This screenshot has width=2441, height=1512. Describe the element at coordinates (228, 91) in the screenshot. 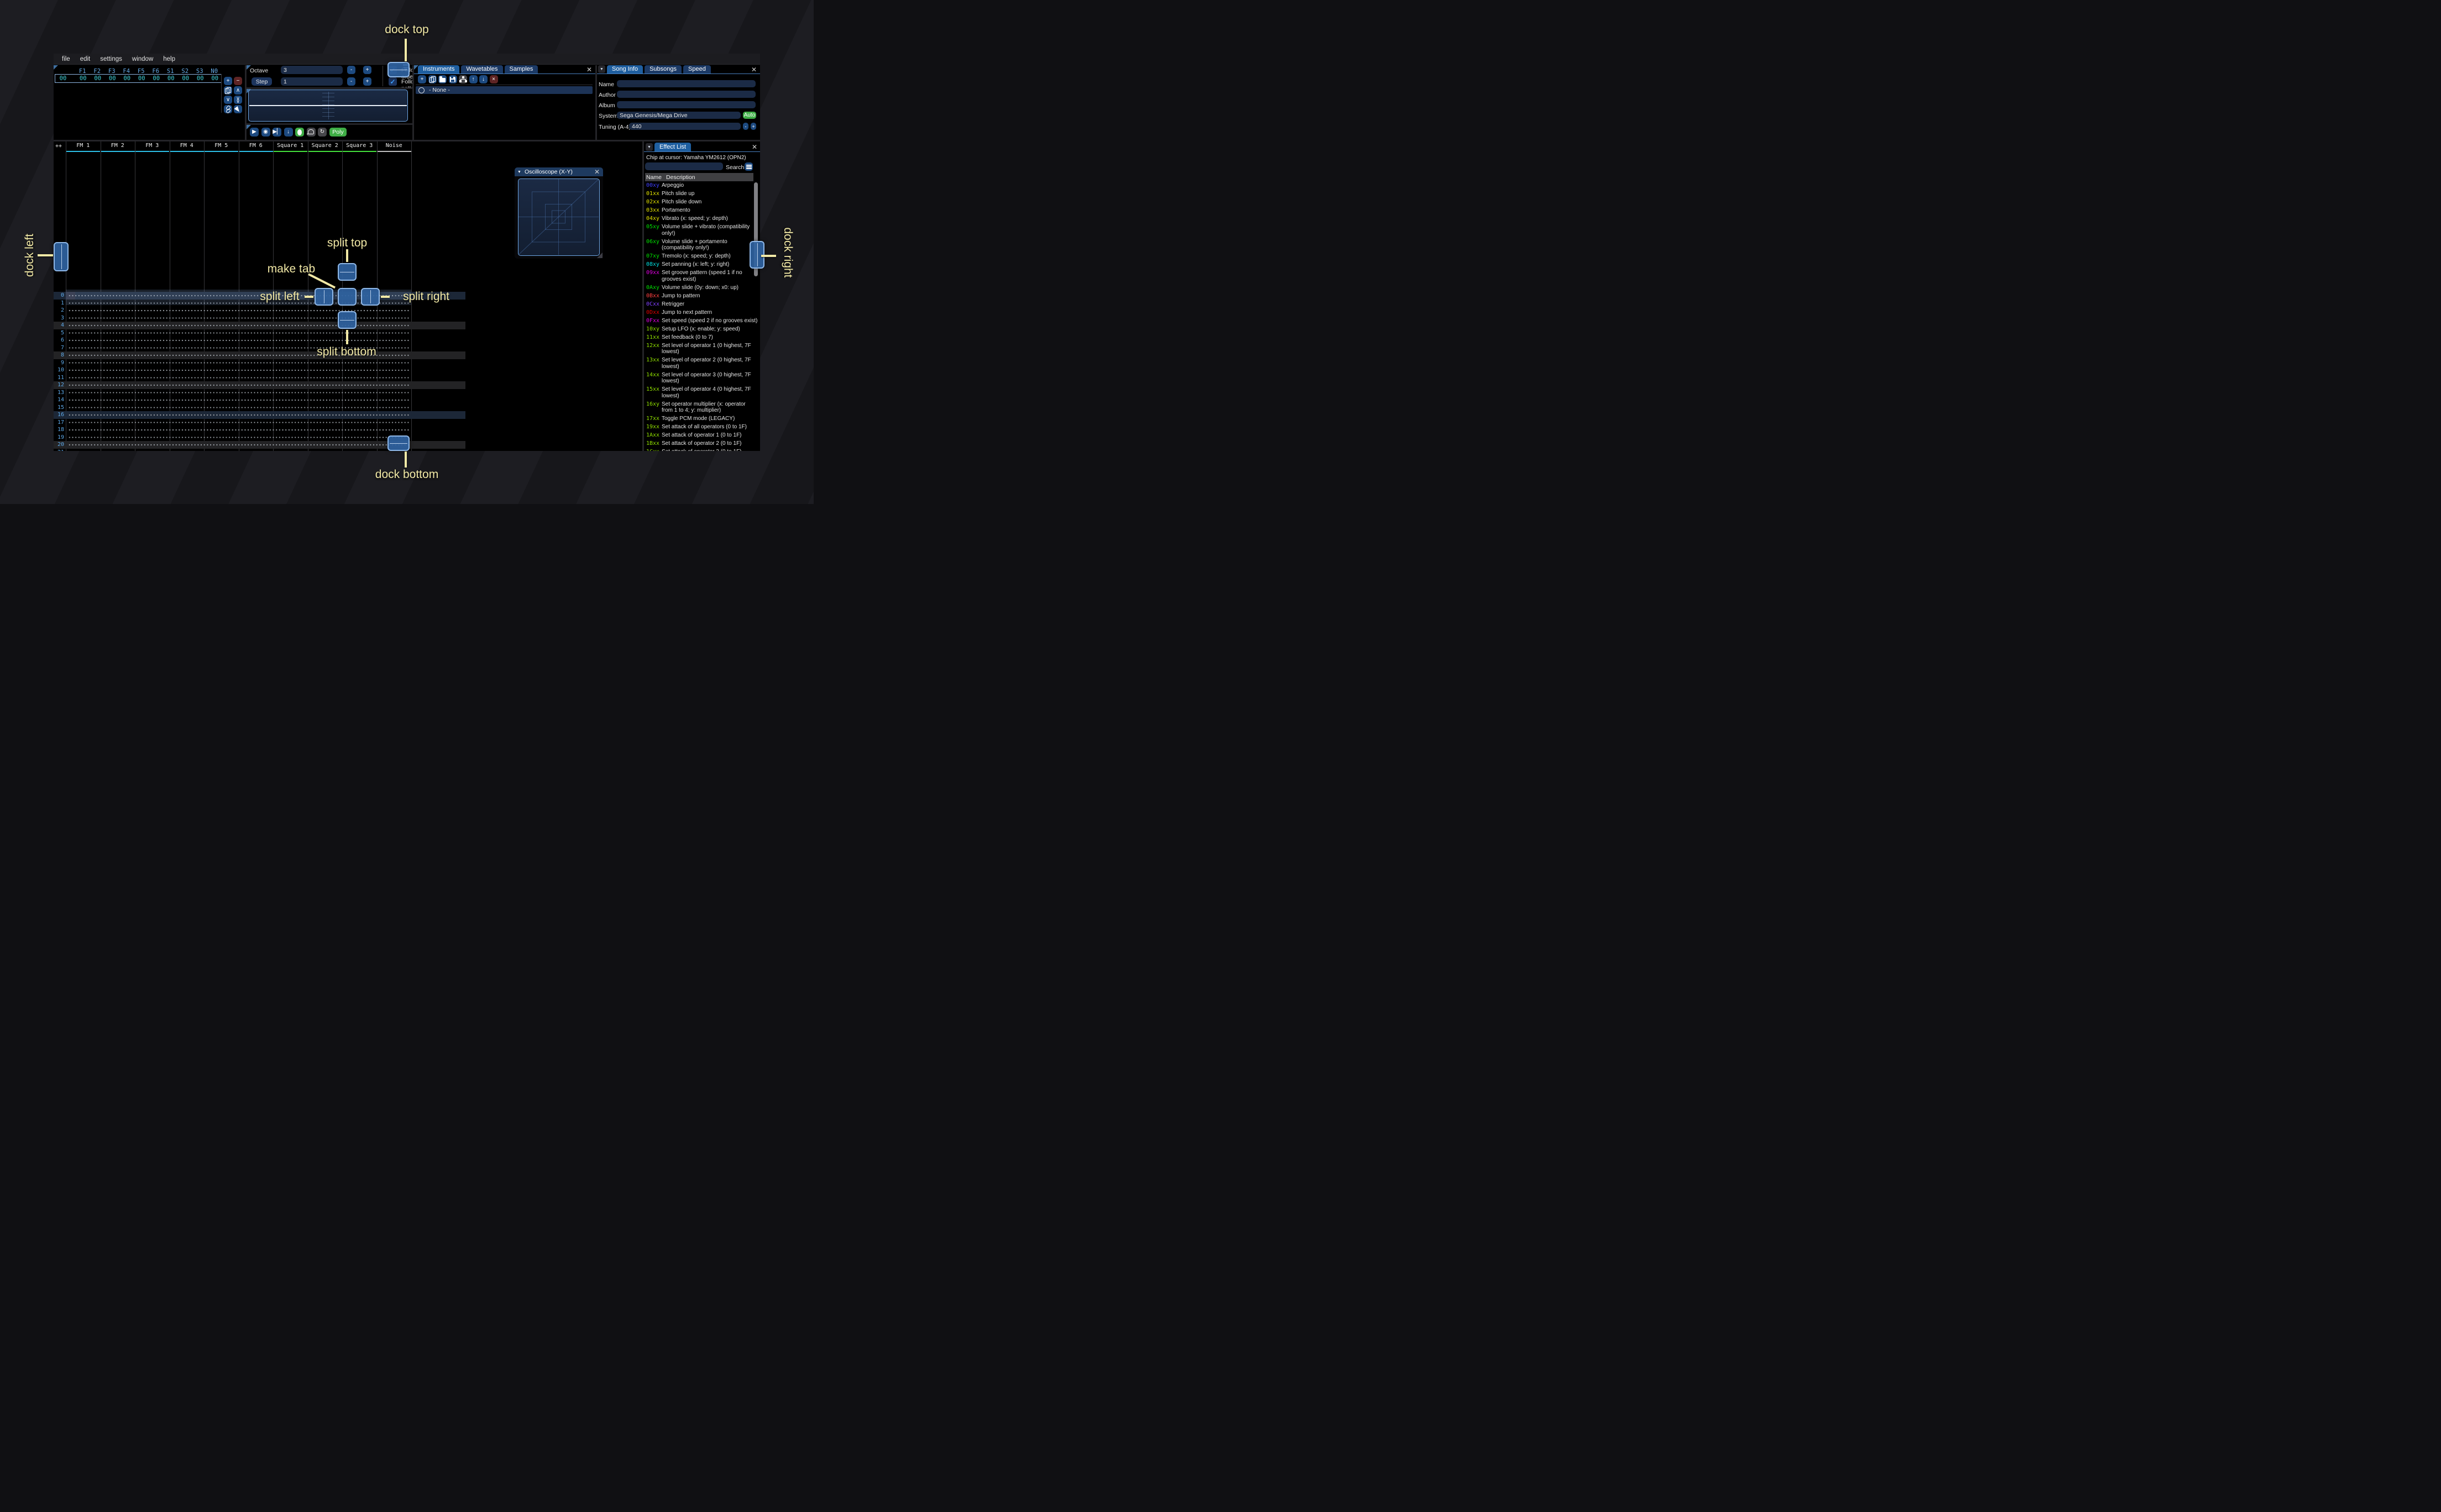

I see `duplicate-order-button` at that location.